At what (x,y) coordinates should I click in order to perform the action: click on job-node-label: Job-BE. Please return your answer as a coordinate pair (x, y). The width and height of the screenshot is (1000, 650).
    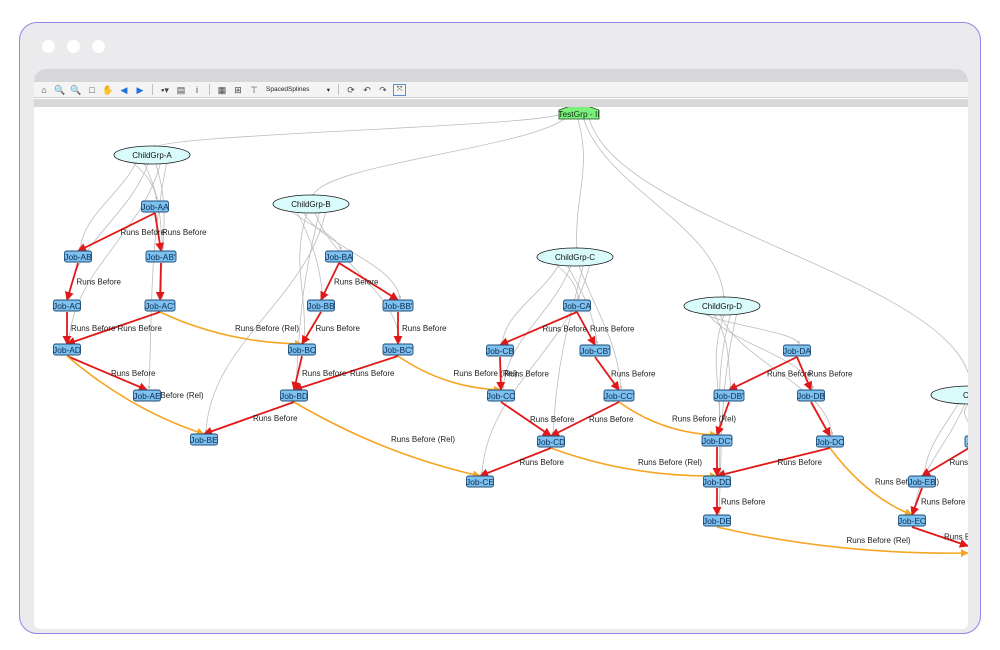
    Looking at the image, I should click on (204, 440).